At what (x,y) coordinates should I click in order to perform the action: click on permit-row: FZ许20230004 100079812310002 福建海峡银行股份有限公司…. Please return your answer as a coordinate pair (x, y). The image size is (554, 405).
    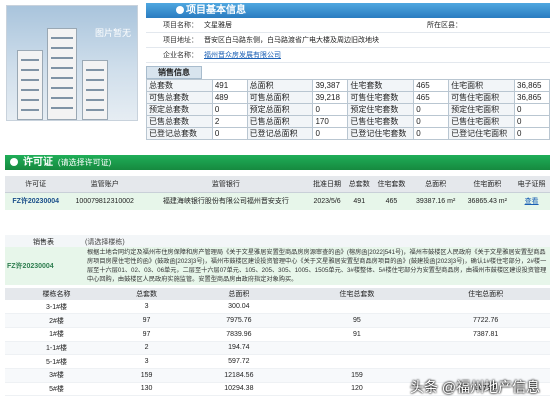
    Looking at the image, I should click on (277, 201).